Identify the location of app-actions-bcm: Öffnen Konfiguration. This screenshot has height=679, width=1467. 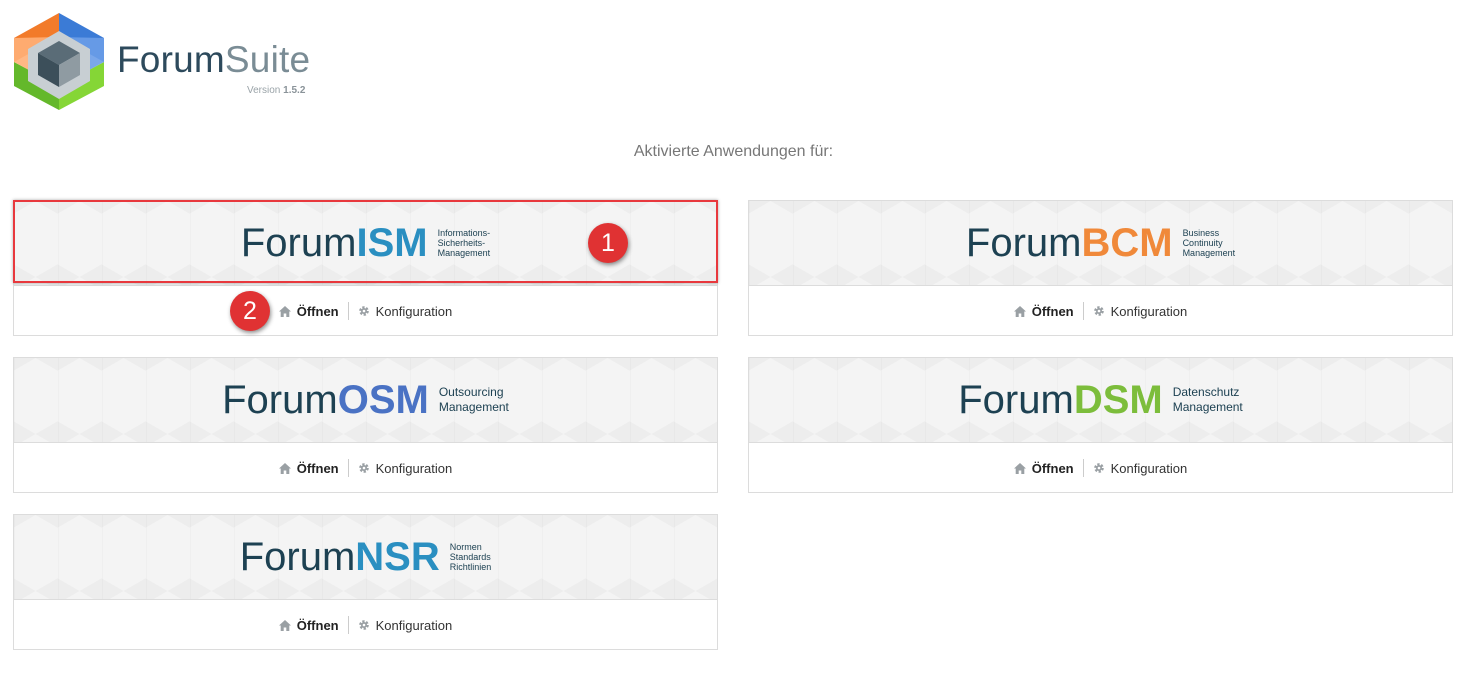
(1100, 311).